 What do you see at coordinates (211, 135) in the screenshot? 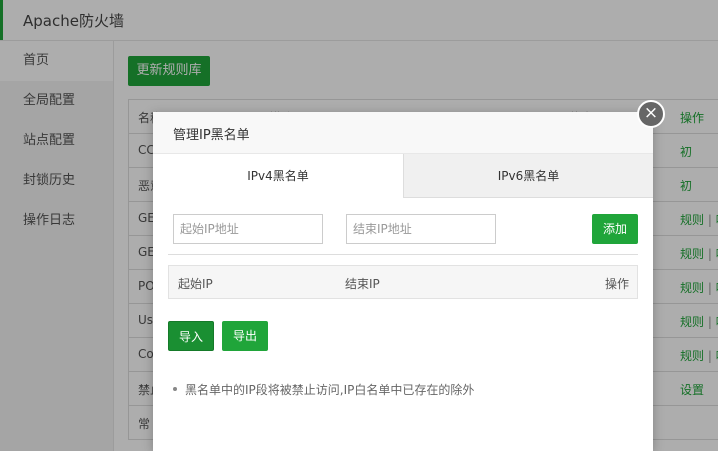
I see `modal-title: 管理IP黑名单` at bounding box center [211, 135].